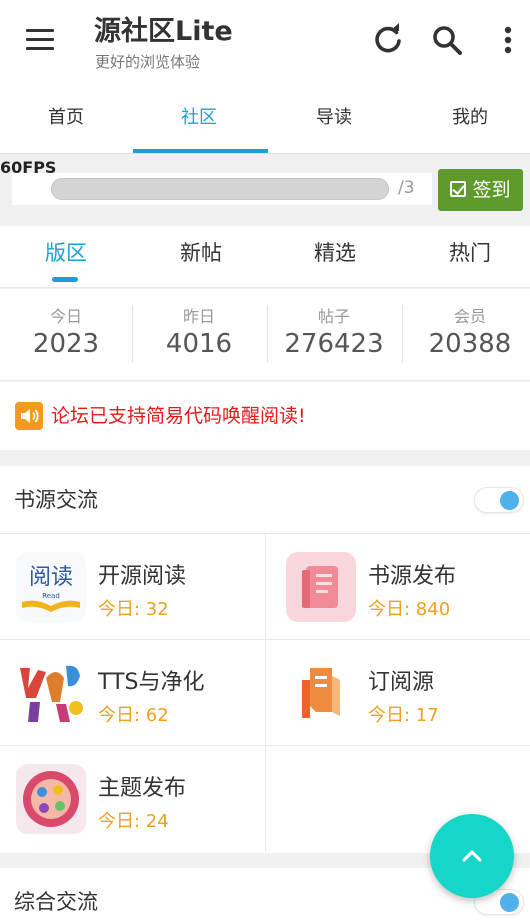 The width and height of the screenshot is (530, 920). I want to click on hamburger-menu-icon, so click(40, 40).